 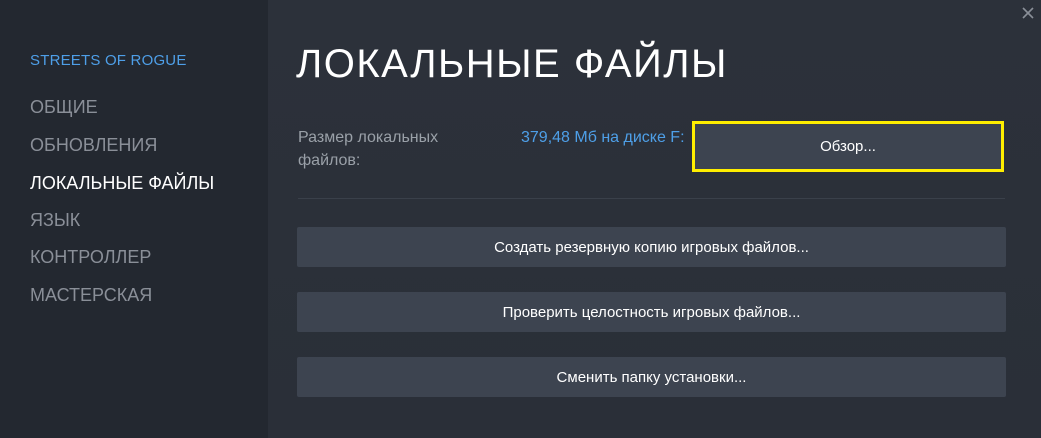 What do you see at coordinates (122, 183) in the screenshot?
I see `sidebar-item-local-files: ЛОКАЛЬНЫЕ ФАЙЛЫ` at bounding box center [122, 183].